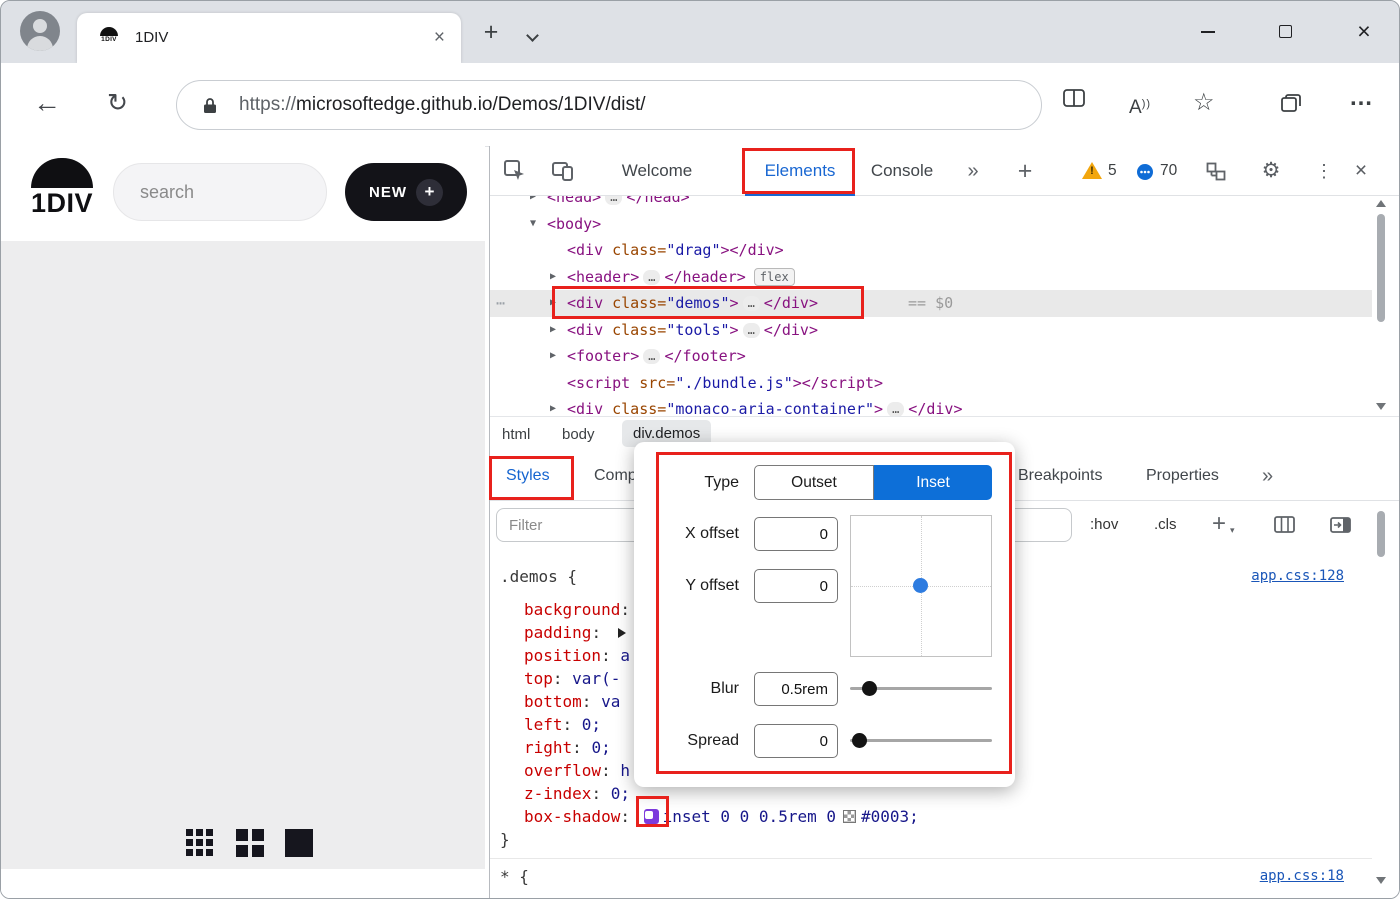  I want to click on dom-node-drag: <div class="drag"></div>, so click(931, 250).